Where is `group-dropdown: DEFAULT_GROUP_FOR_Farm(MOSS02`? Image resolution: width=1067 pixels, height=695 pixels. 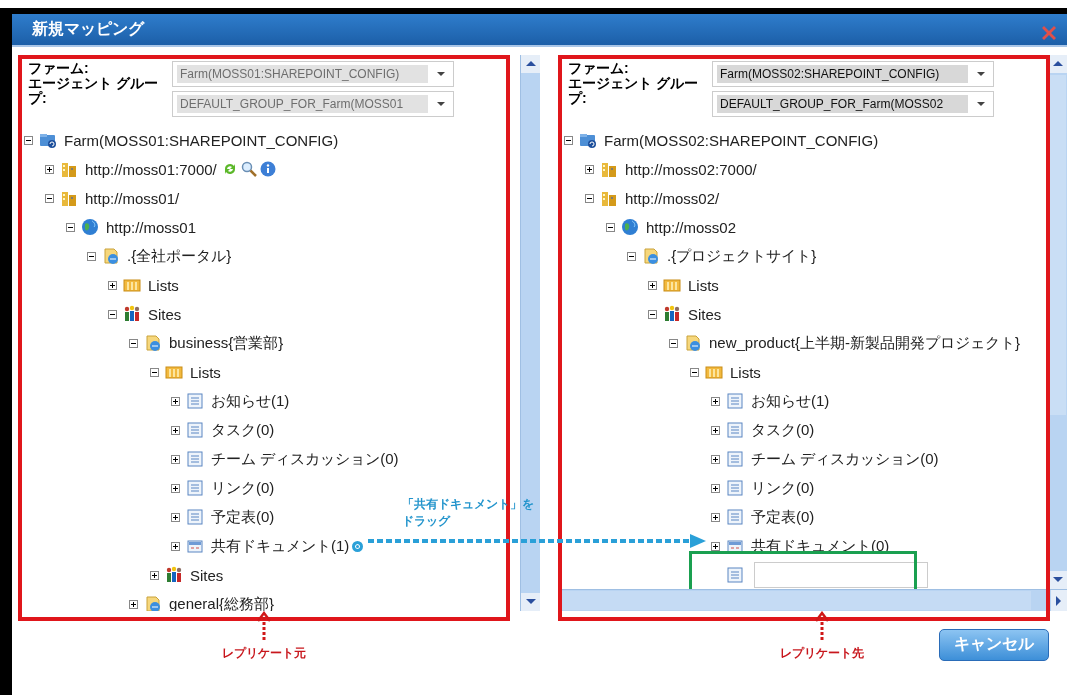 group-dropdown: DEFAULT_GROUP_FOR_Farm(MOSS02 is located at coordinates (853, 104).